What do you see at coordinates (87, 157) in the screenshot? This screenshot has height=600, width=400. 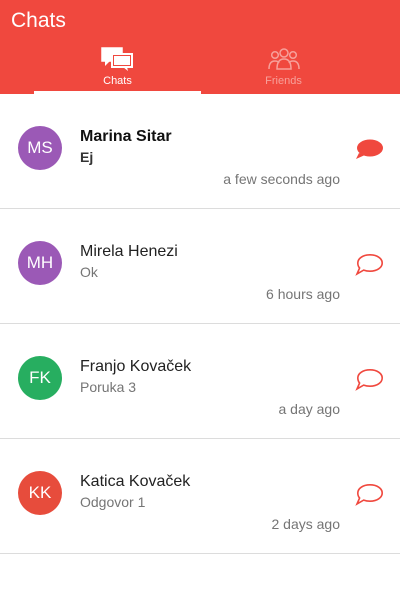 I see `last-message: Ej` at bounding box center [87, 157].